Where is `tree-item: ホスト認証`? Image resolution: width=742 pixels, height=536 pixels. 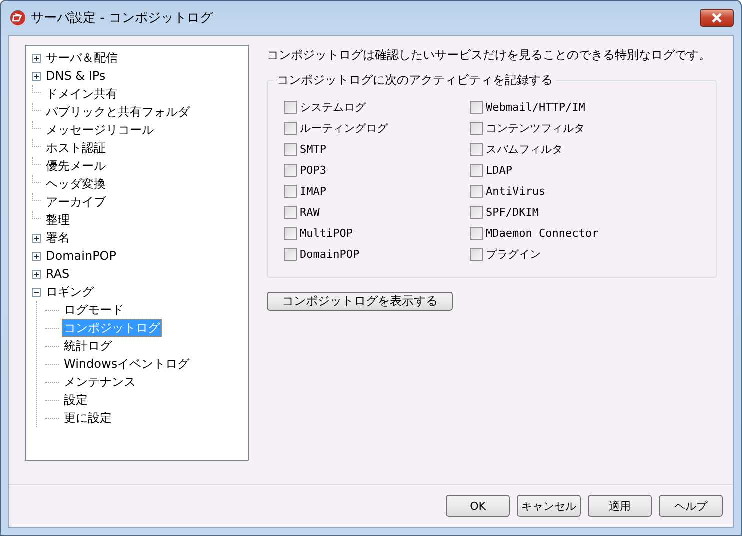 tree-item: ホスト認証 is located at coordinates (76, 148).